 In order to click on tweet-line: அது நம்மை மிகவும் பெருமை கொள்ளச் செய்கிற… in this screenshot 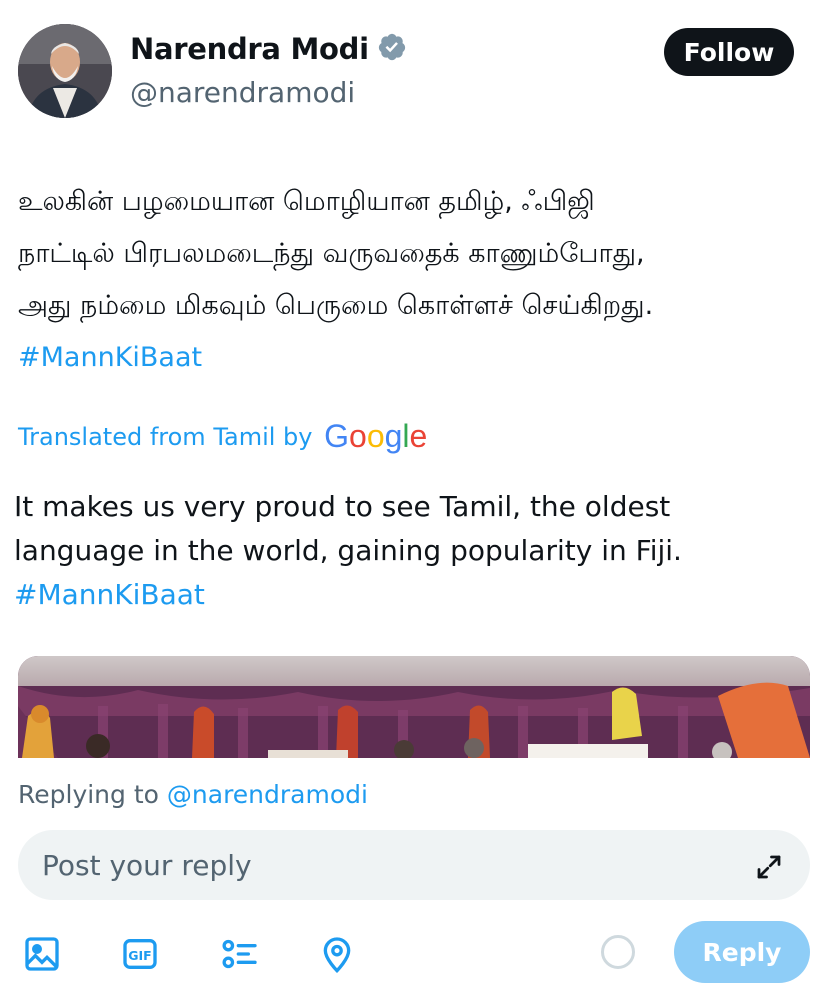, I will do `click(336, 305)`.